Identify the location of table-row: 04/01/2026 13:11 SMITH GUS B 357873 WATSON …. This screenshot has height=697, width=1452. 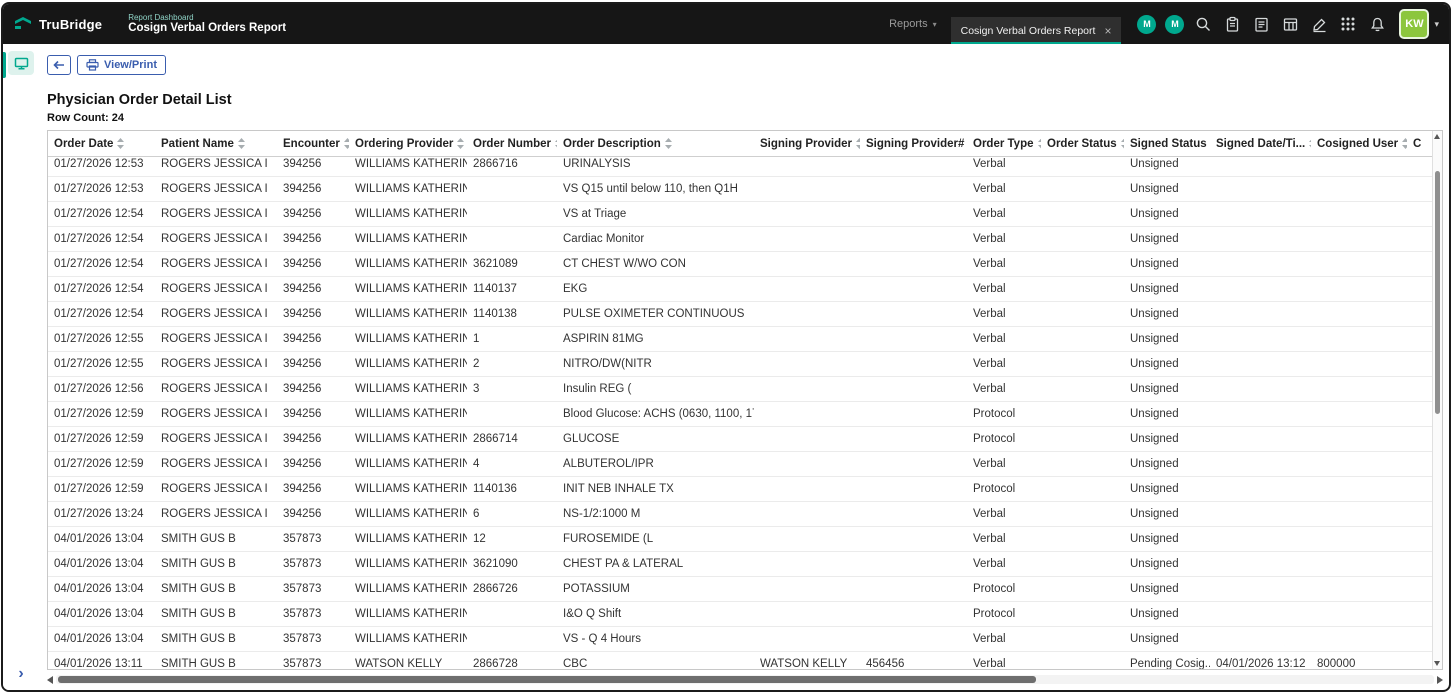
(740, 660).